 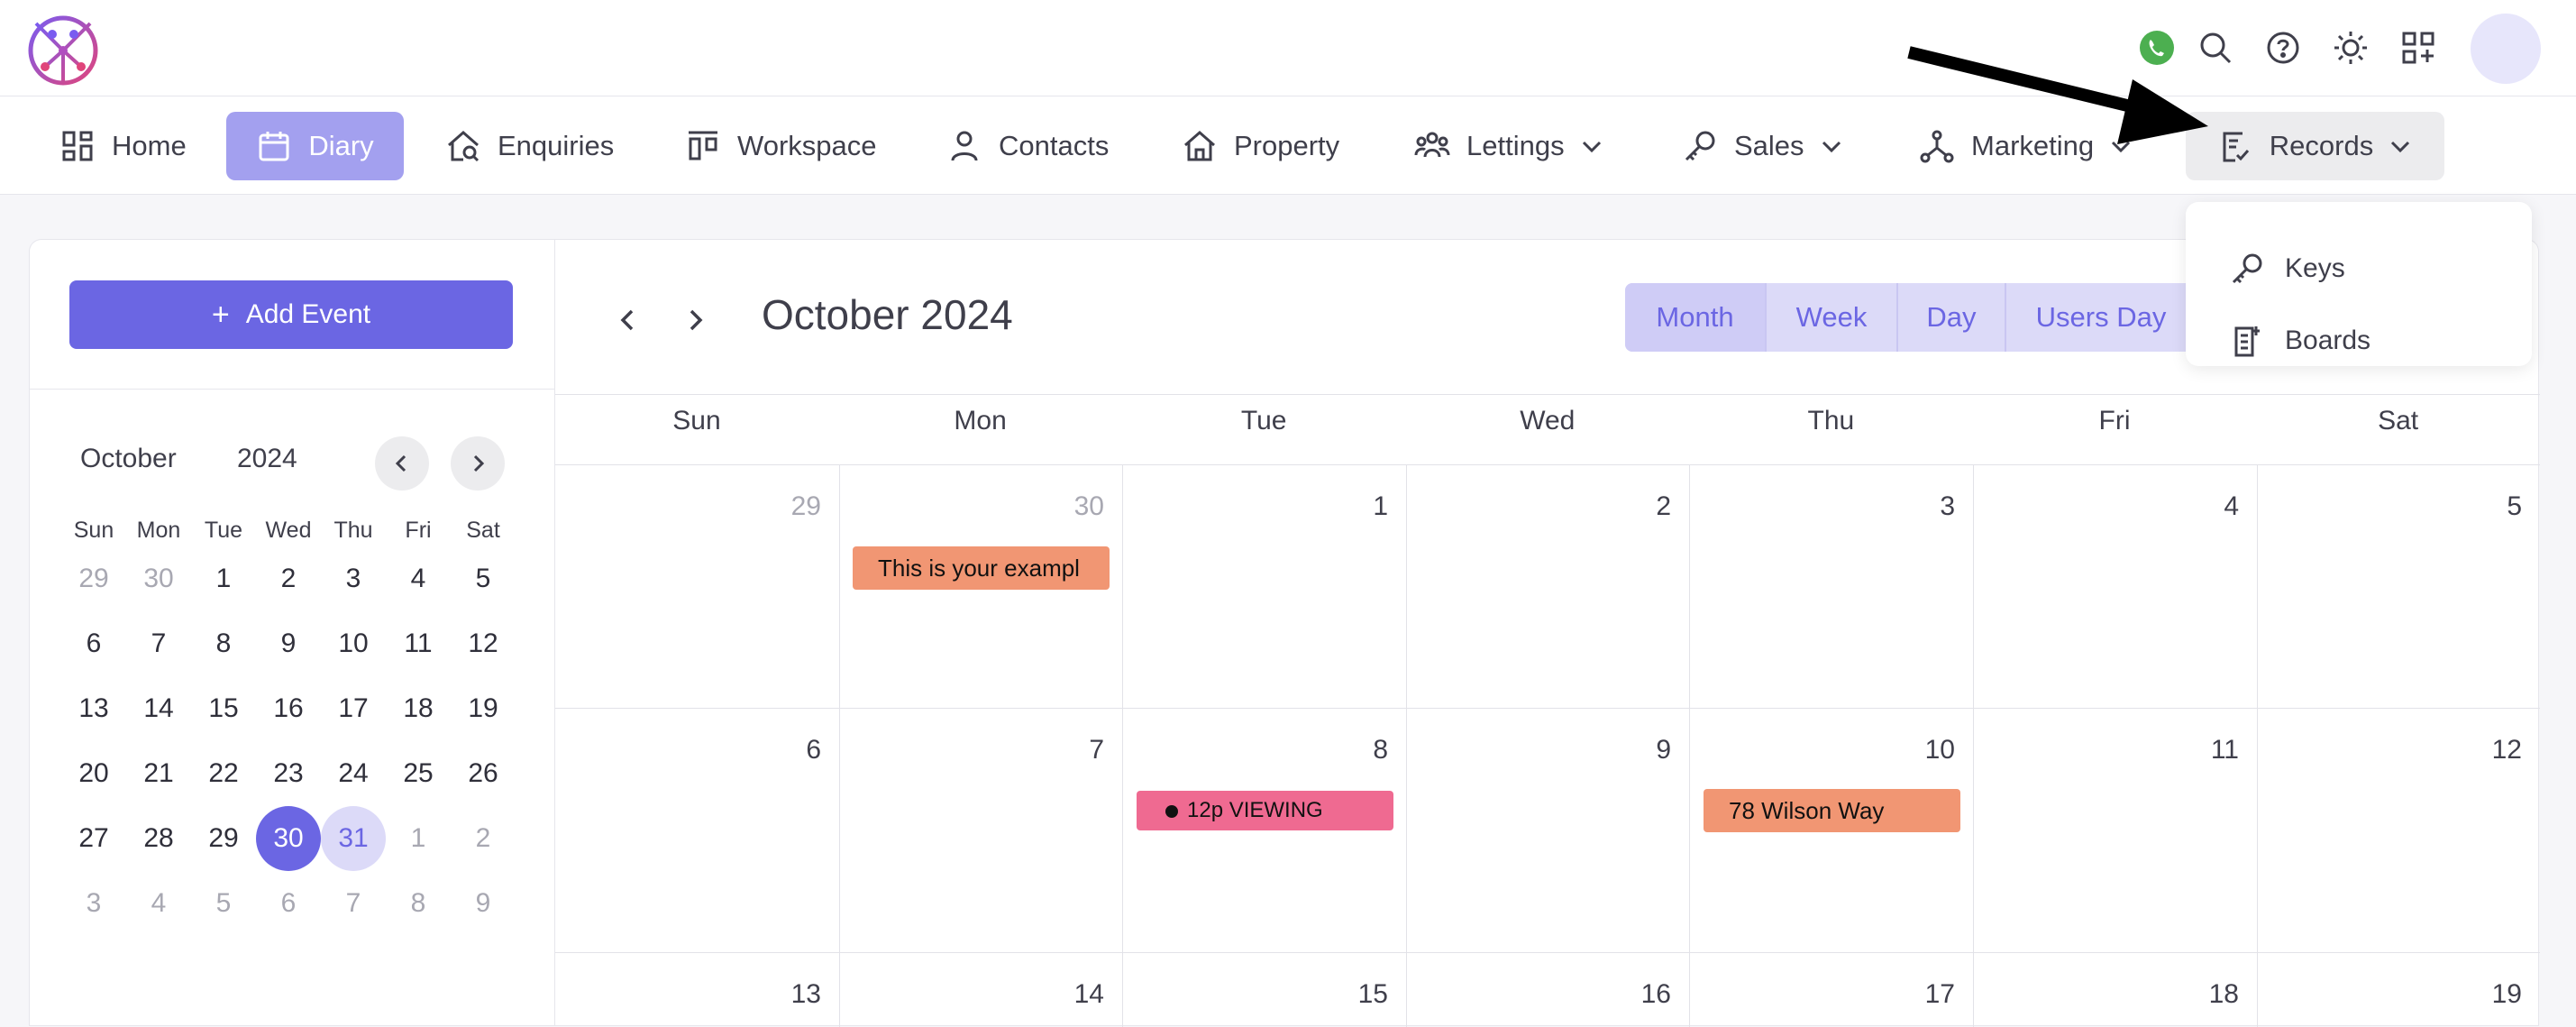 I want to click on day-number: 14, so click(x=1077, y=995).